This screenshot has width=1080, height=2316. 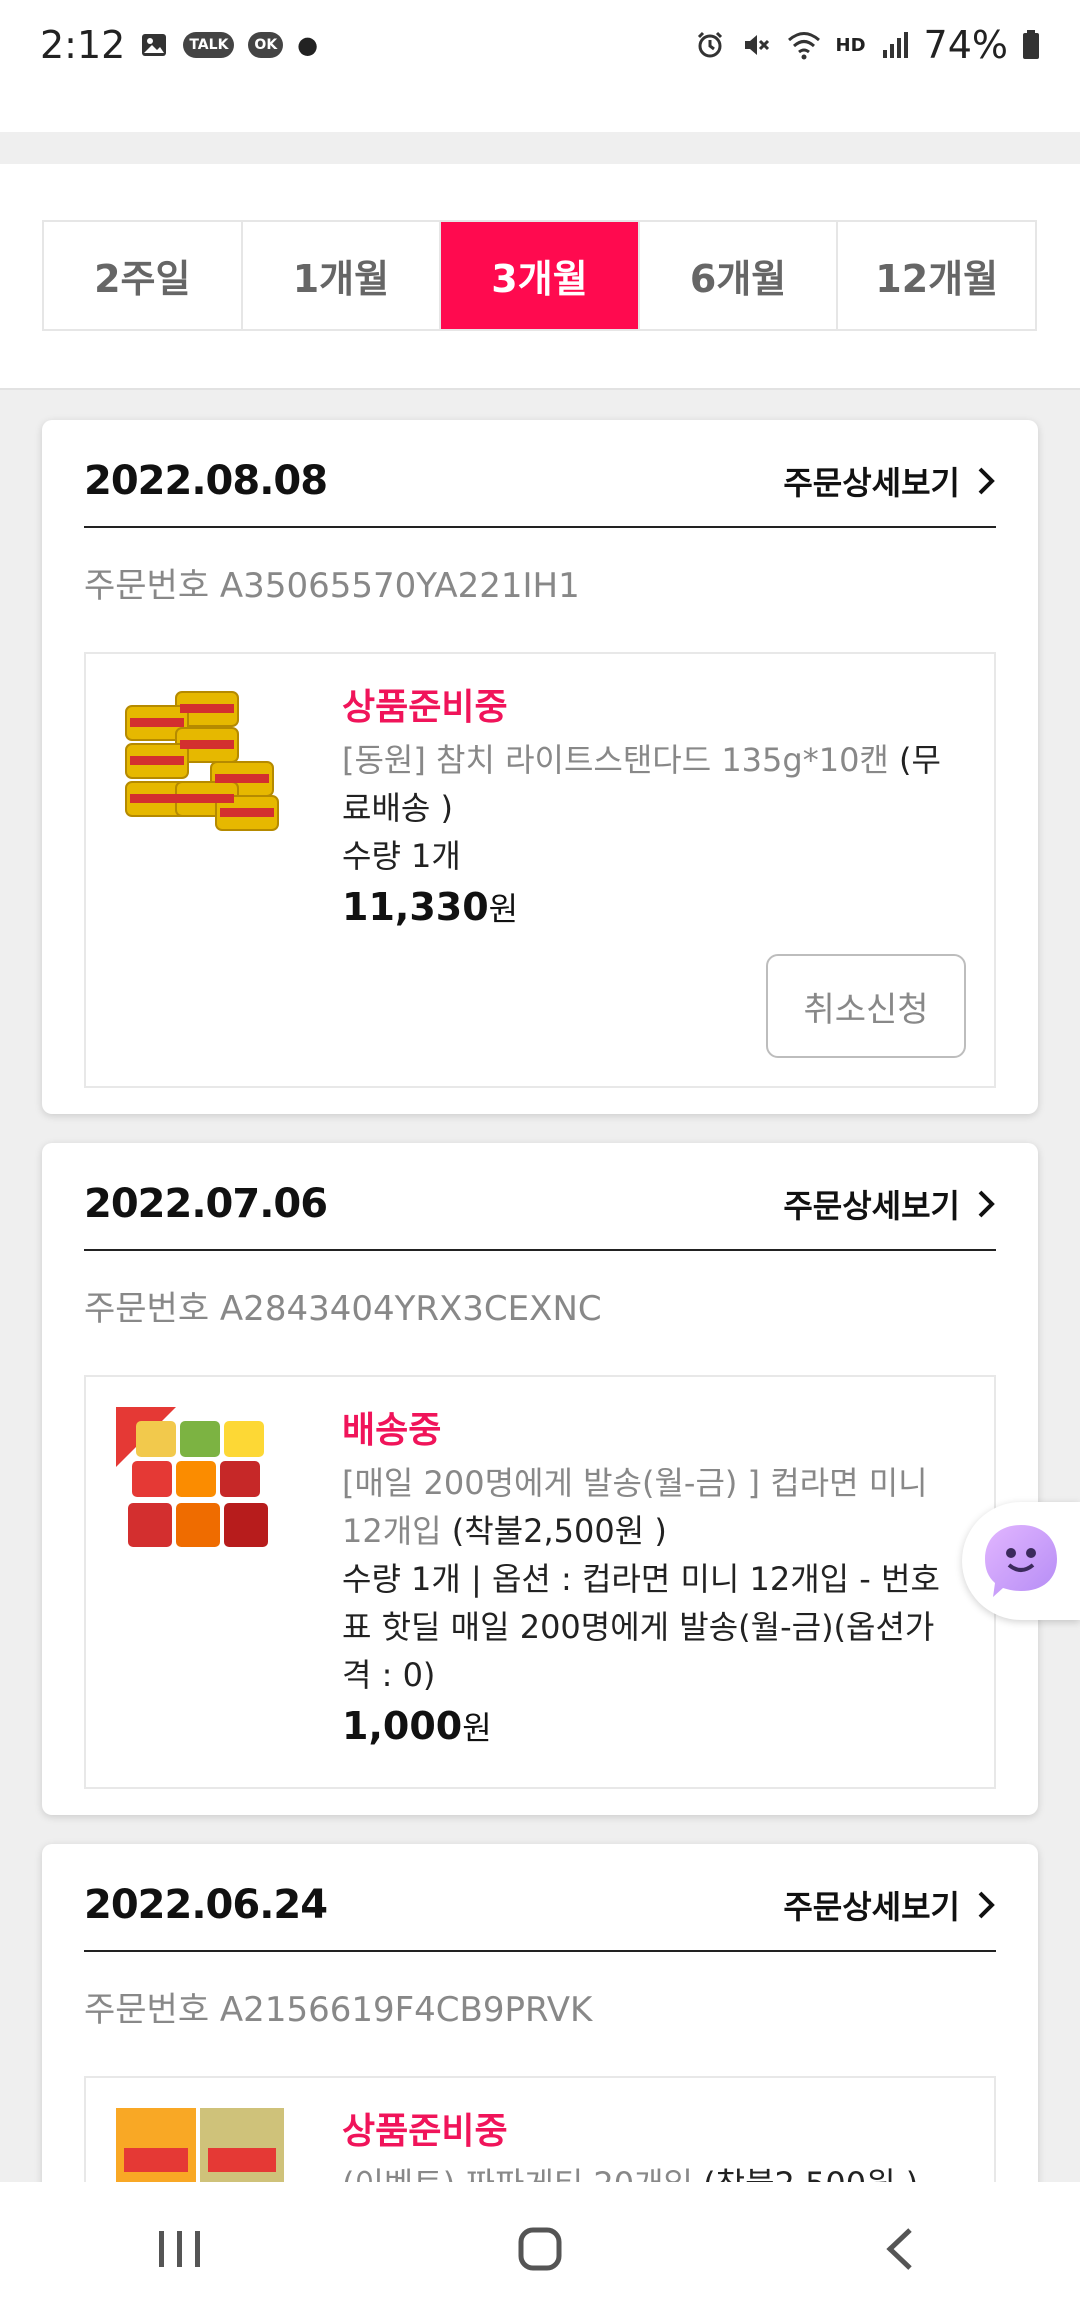 I want to click on product-name-line: [동원] 참치 라이트스탠다드 135g*10캔 (무료배송 ), so click(x=648, y=784).